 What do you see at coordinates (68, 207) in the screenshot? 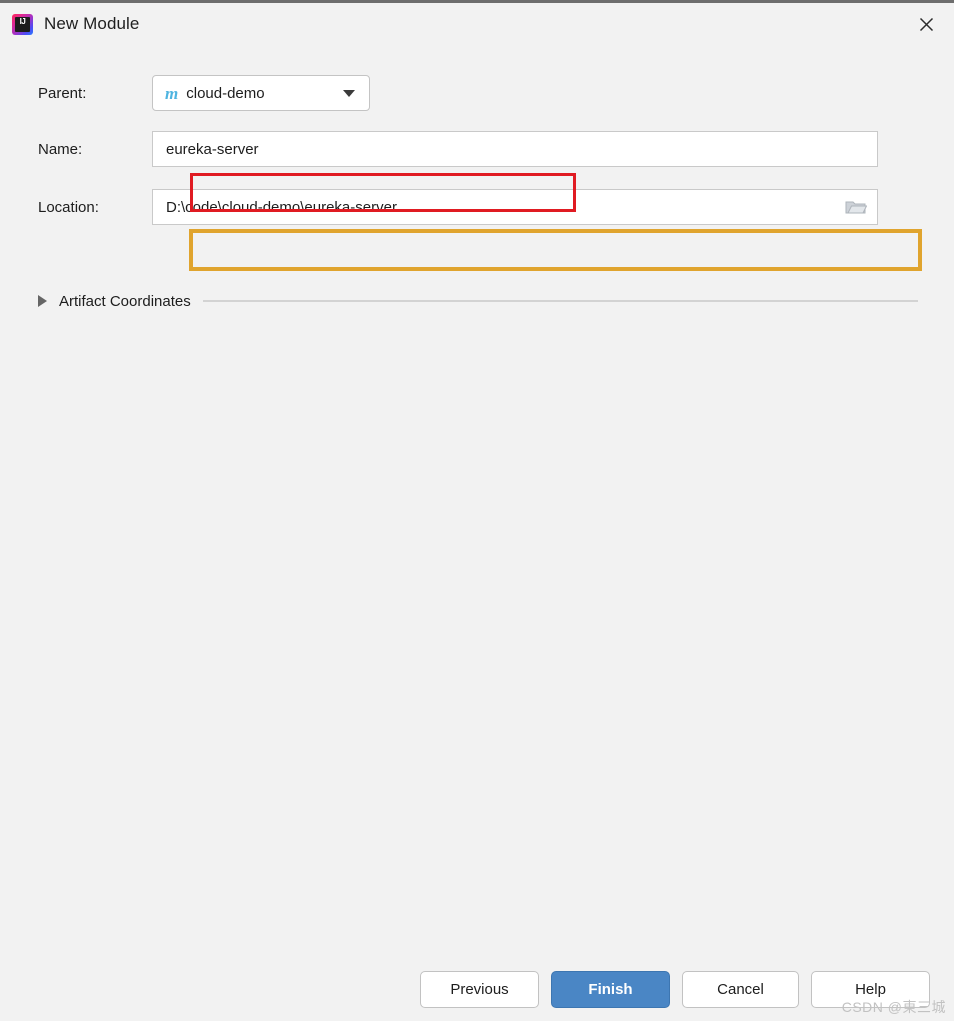
I see `location-label: Location:` at bounding box center [68, 207].